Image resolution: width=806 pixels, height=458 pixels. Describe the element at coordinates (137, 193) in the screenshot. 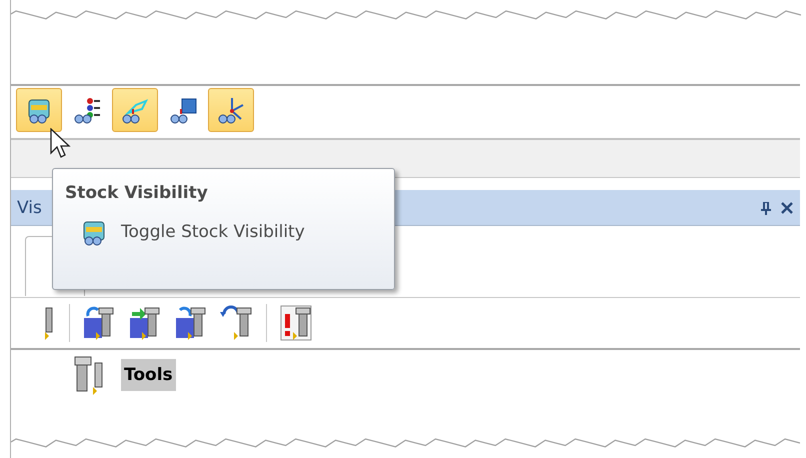

I see `tooltip-title: Stock Visibility` at that location.